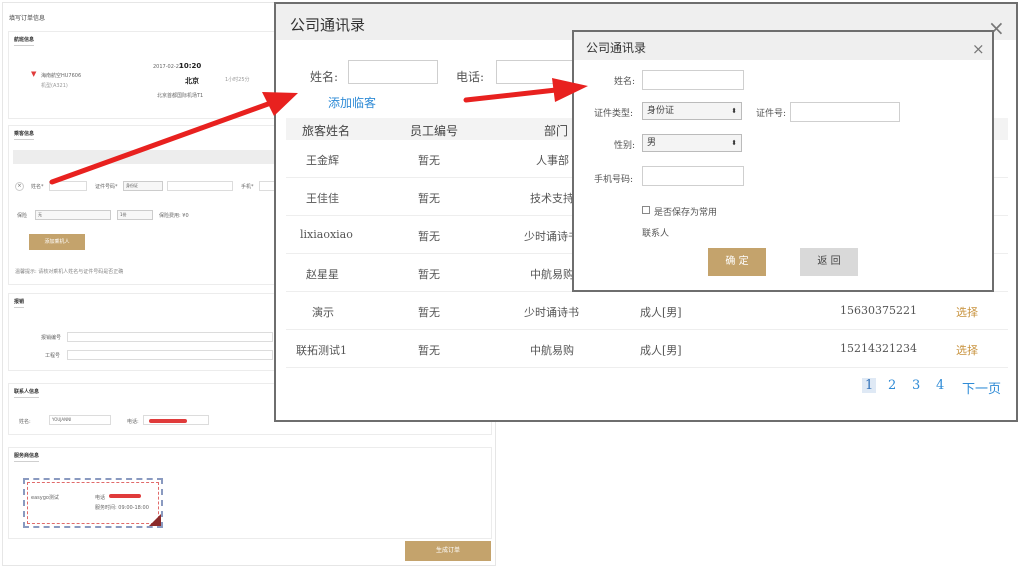 The image size is (1021, 568). Describe the element at coordinates (693, 176) in the screenshot. I see `mobile-input` at that location.